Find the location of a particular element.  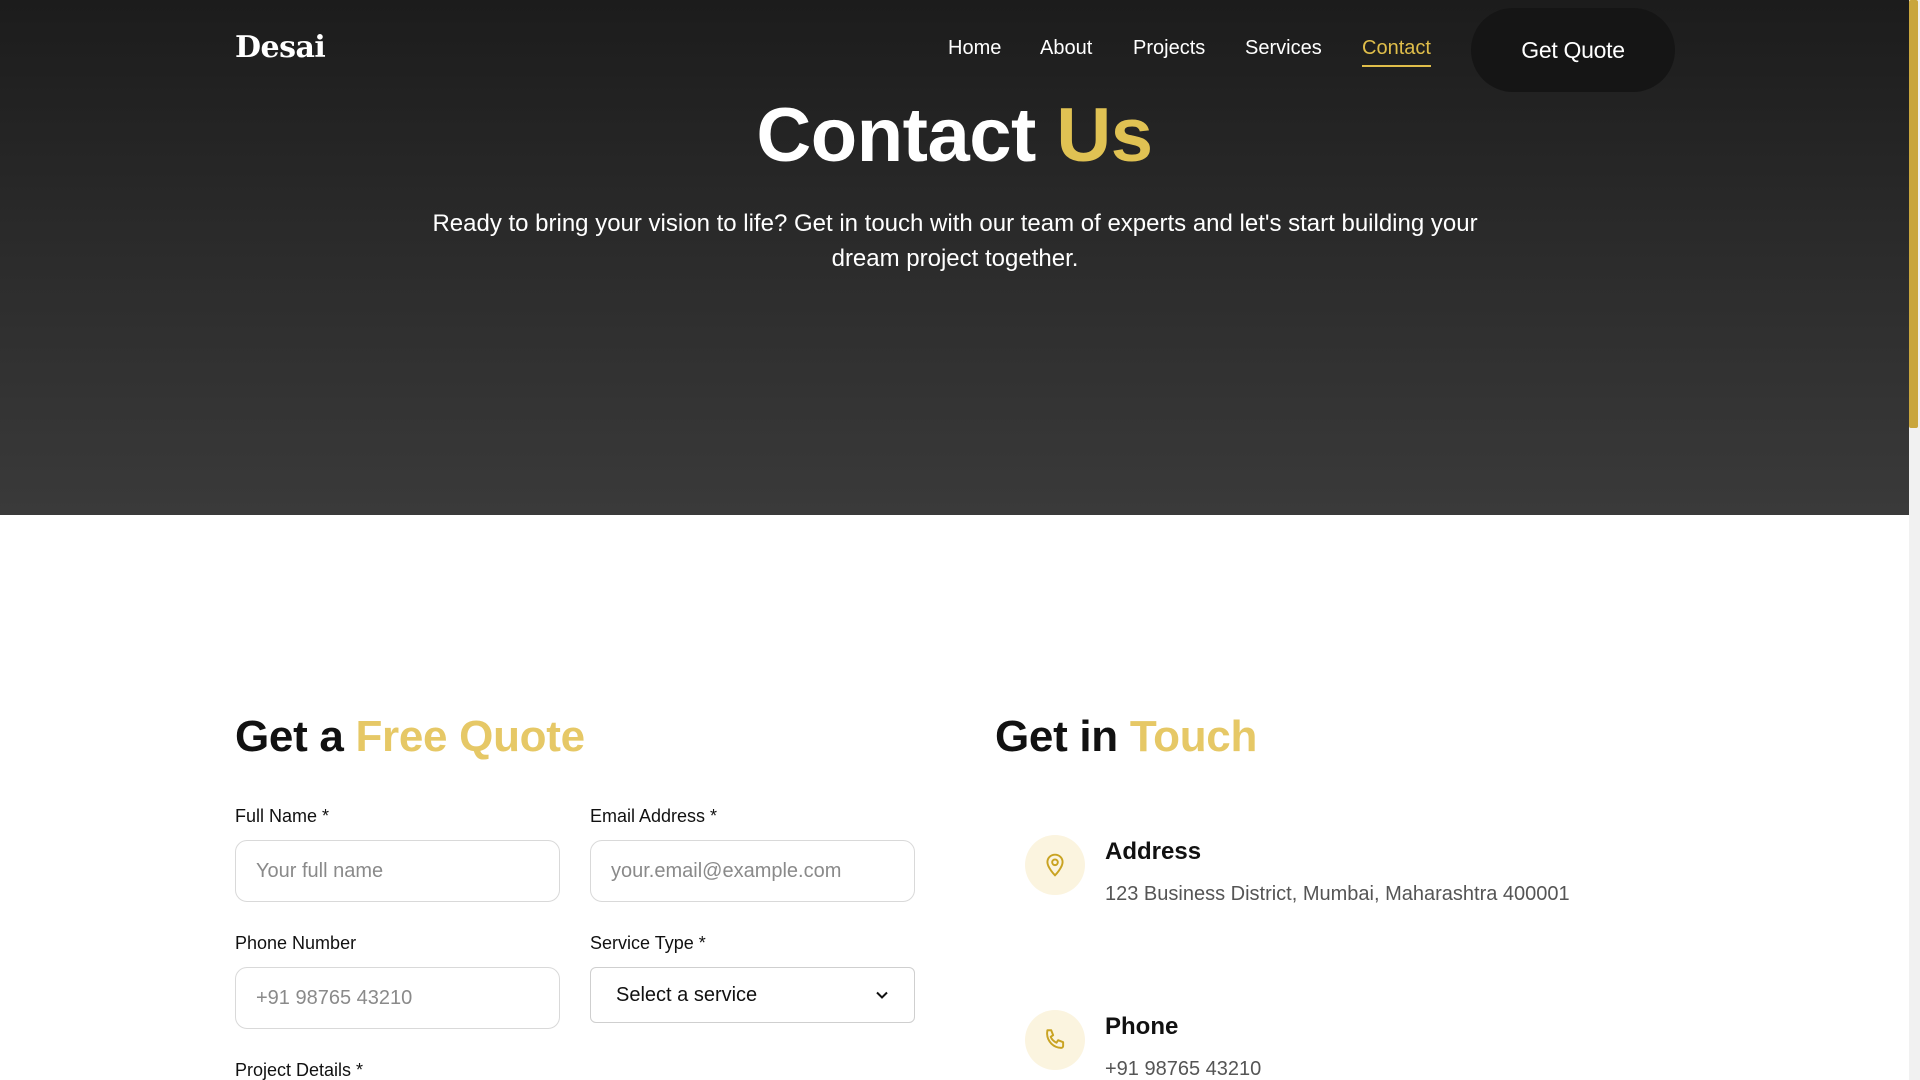

full-name-label: Full Name * is located at coordinates (282, 816).